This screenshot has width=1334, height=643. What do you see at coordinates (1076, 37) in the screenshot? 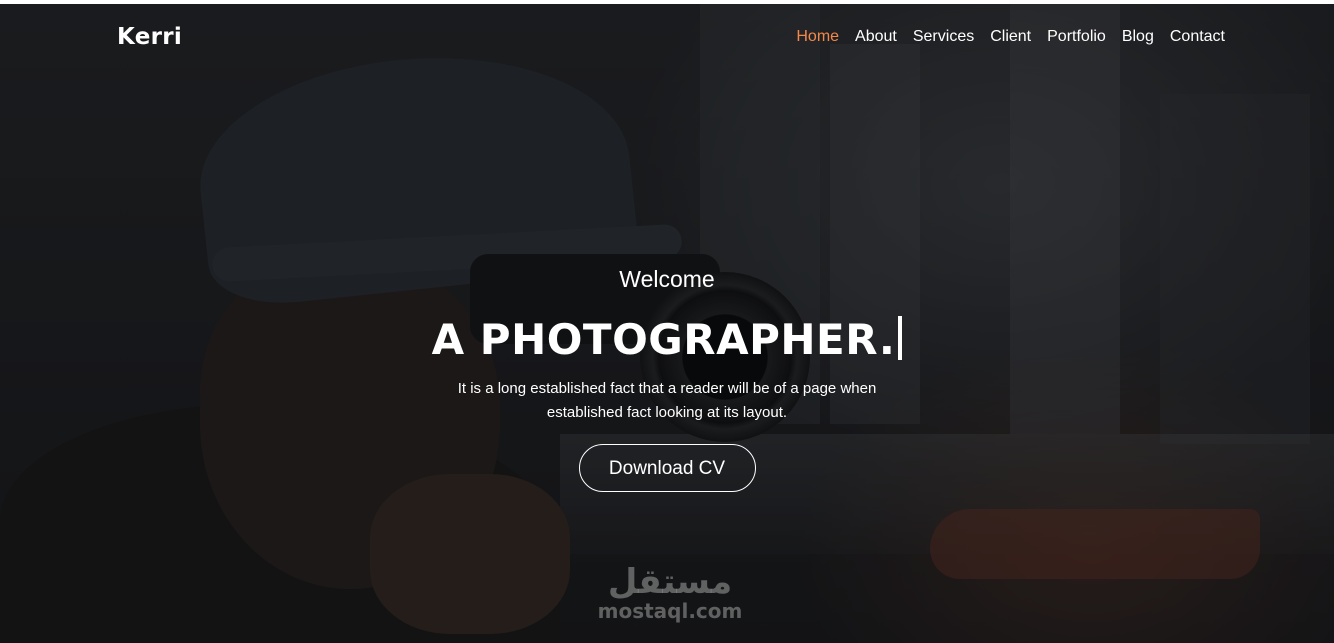
I see `nav-item-portfolio: Portfolio` at bounding box center [1076, 37].